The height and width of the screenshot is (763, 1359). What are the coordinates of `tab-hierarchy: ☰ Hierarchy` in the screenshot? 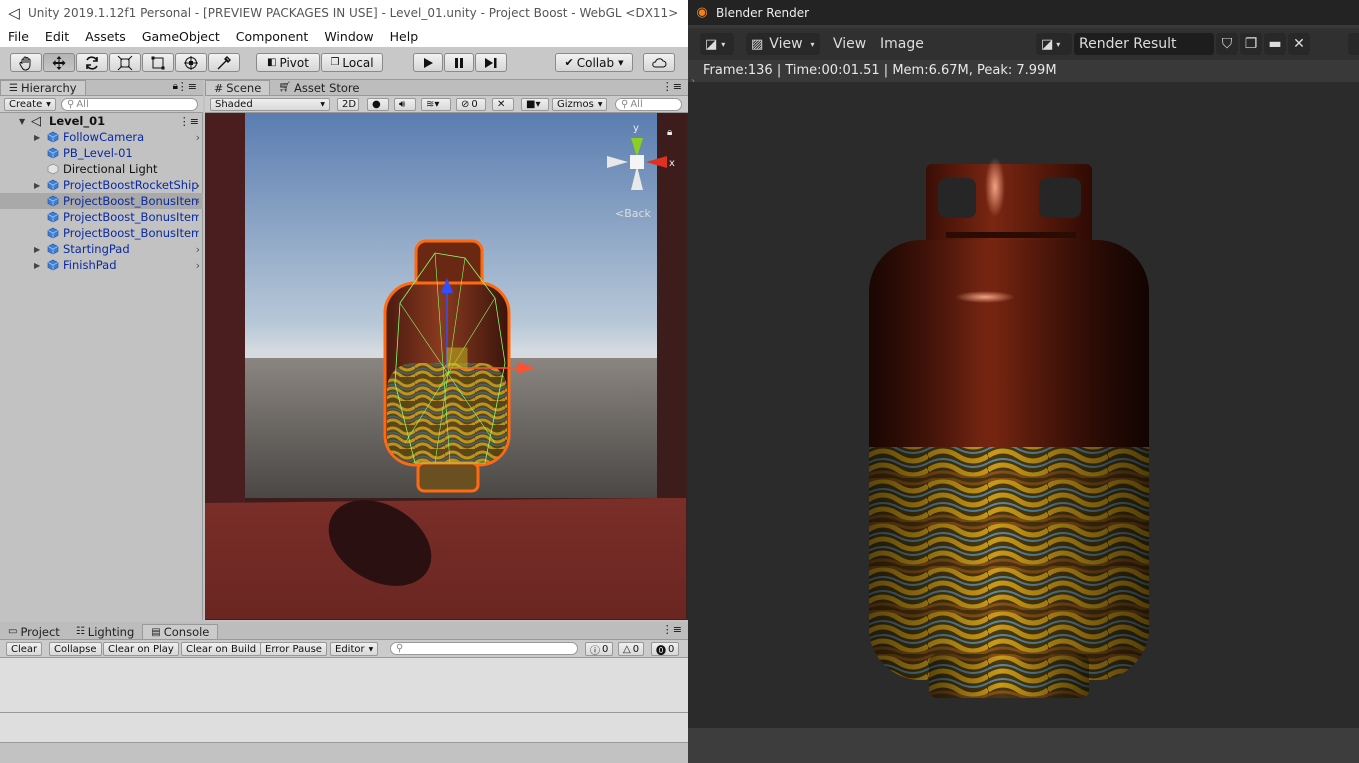 It's located at (43, 87).